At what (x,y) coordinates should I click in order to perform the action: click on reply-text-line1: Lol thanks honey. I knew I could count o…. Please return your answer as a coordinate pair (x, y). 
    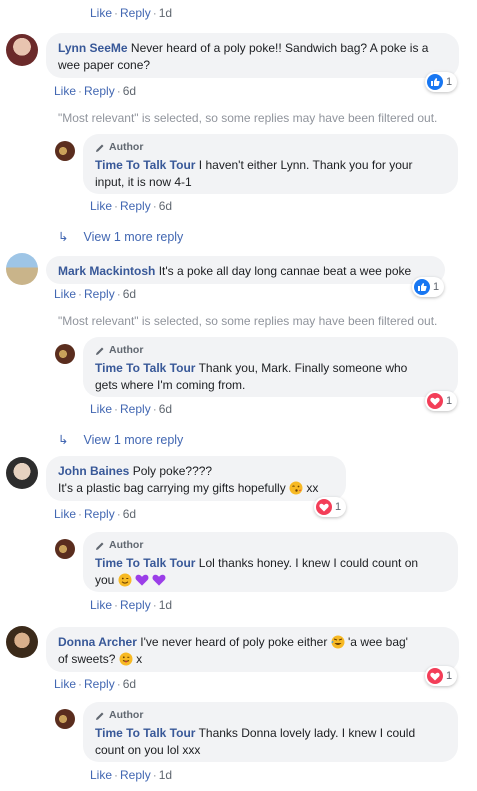
    Looking at the image, I should click on (308, 563).